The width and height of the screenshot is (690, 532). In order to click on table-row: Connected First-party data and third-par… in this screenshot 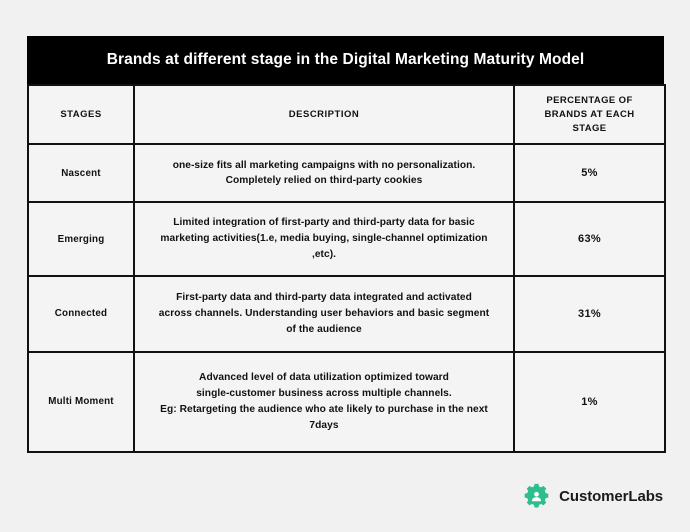, I will do `click(346, 313)`.